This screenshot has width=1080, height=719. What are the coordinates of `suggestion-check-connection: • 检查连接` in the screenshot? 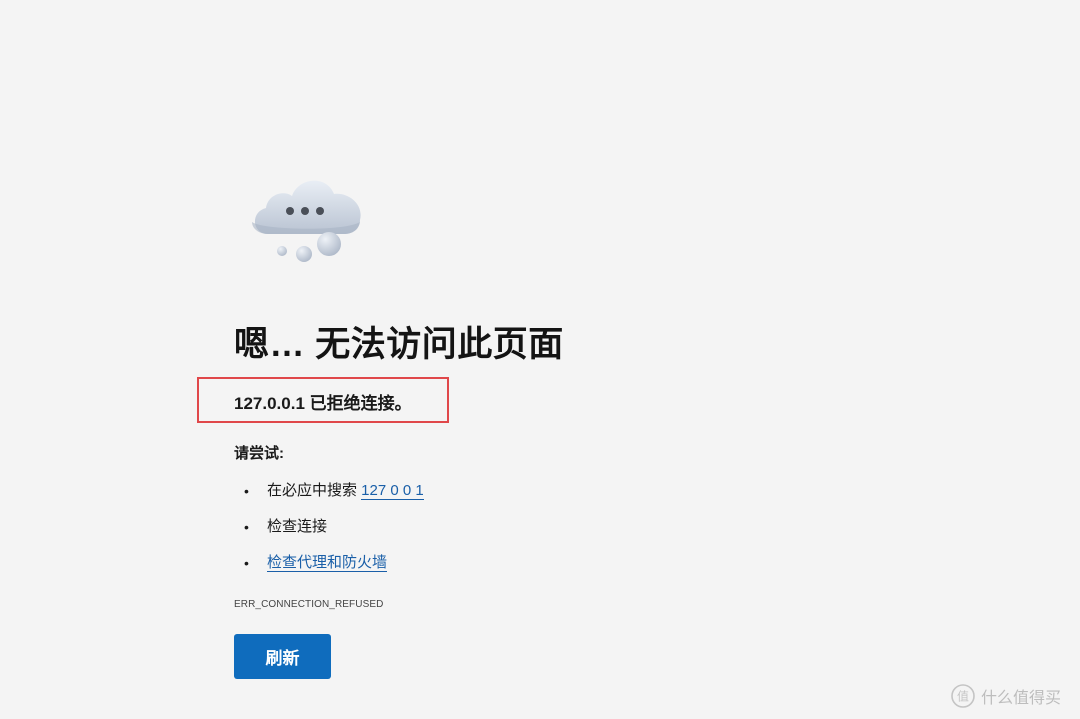 It's located at (329, 532).